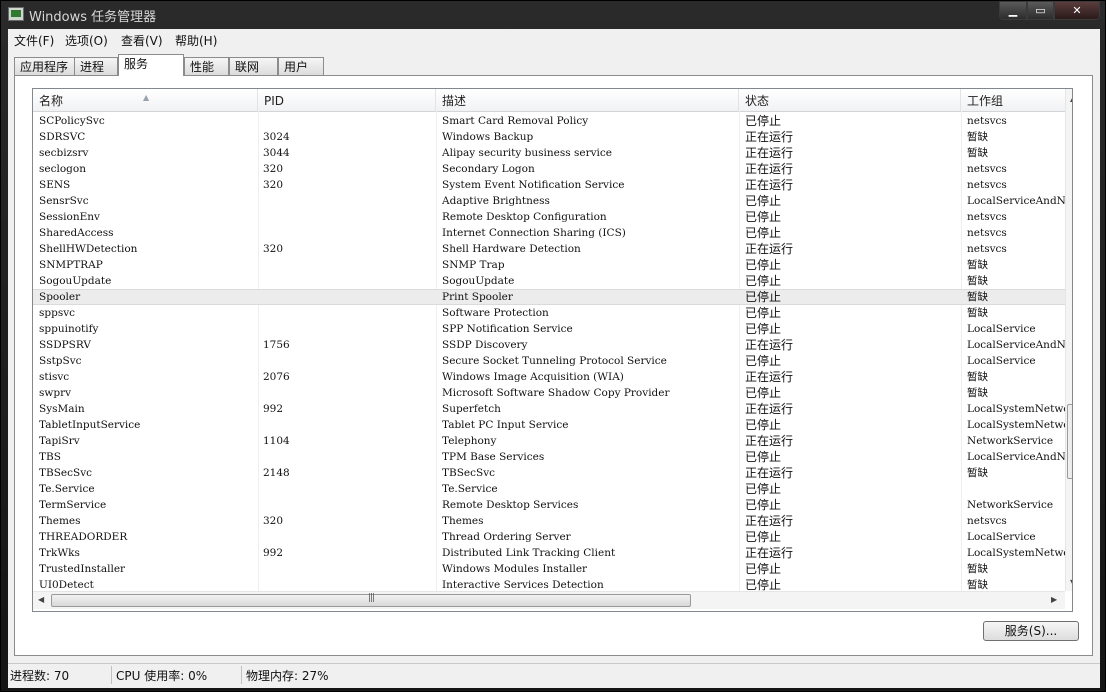 The image size is (1106, 692). What do you see at coordinates (549, 281) in the screenshot?
I see `service-row: SogouUpdate SogouUpdate 已停止 暂缺` at bounding box center [549, 281].